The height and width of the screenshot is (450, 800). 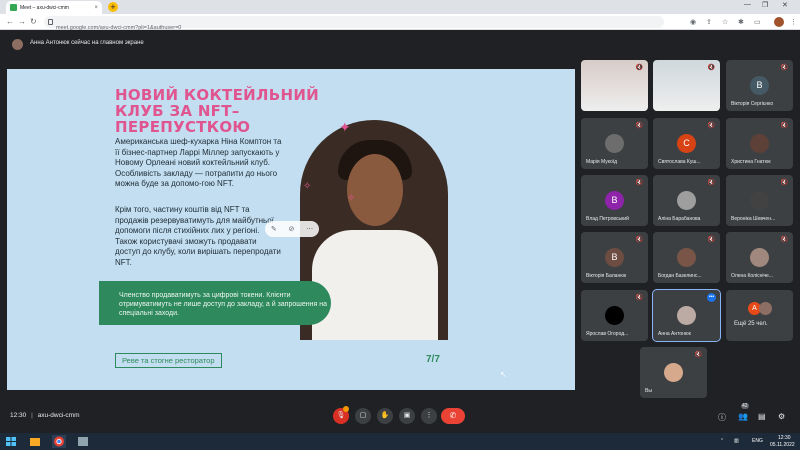 What do you see at coordinates (759, 315) in the screenshot?
I see `more-participants-tile: А Ещё 25 чел.` at bounding box center [759, 315].